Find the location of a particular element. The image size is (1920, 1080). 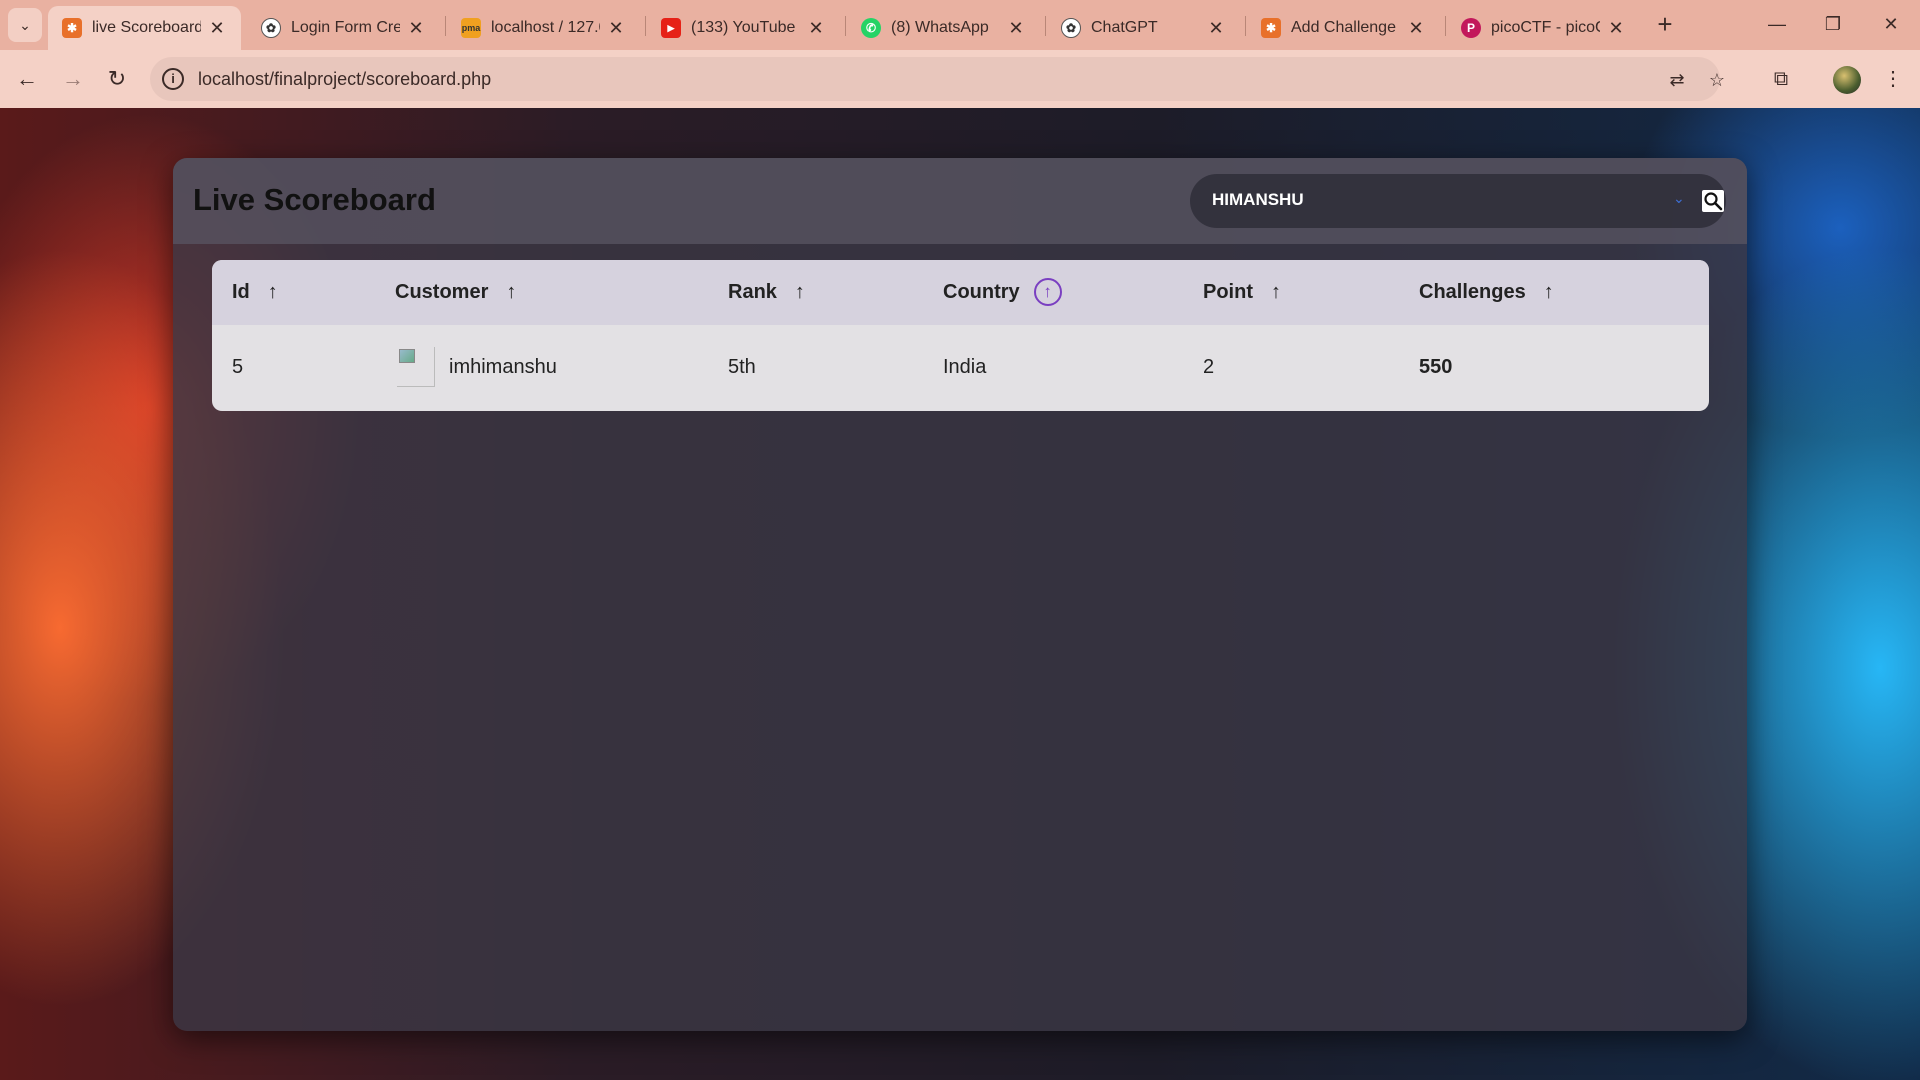

column-label: Rank is located at coordinates (752, 292).